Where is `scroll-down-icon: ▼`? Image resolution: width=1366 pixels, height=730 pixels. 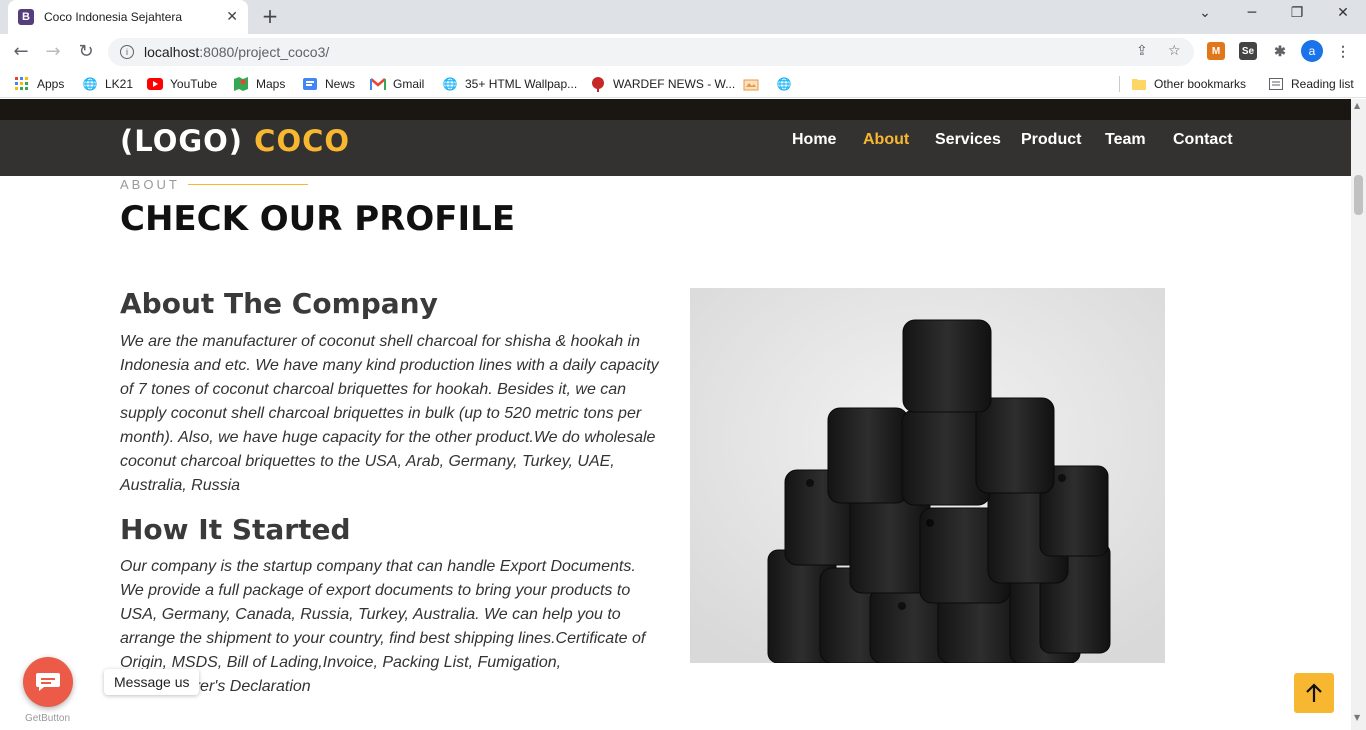
scroll-down-icon: ▼ is located at coordinates (1357, 717).